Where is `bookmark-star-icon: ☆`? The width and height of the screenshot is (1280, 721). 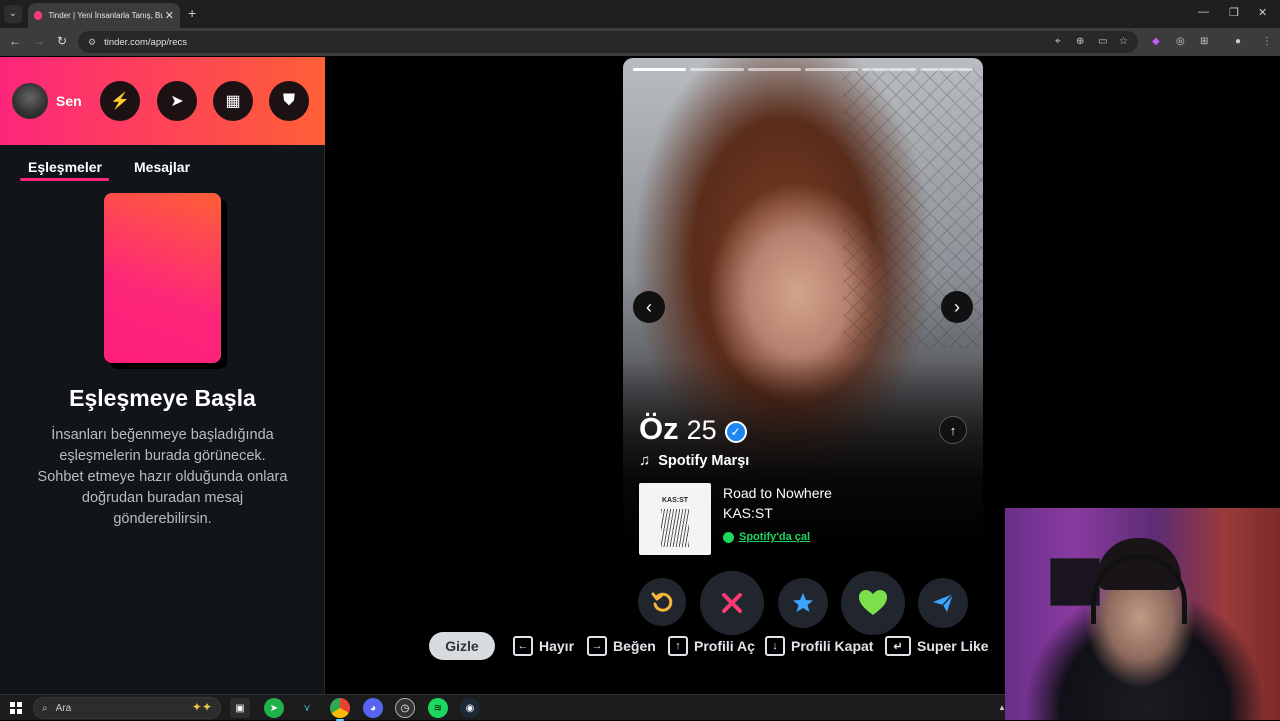 bookmark-star-icon: ☆ is located at coordinates (1123, 41).